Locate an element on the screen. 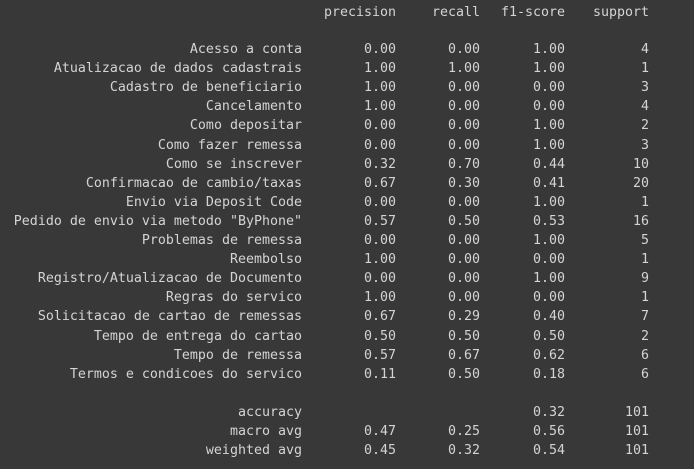 The height and width of the screenshot is (469, 694). support-value: 16 is located at coordinates (640, 221).